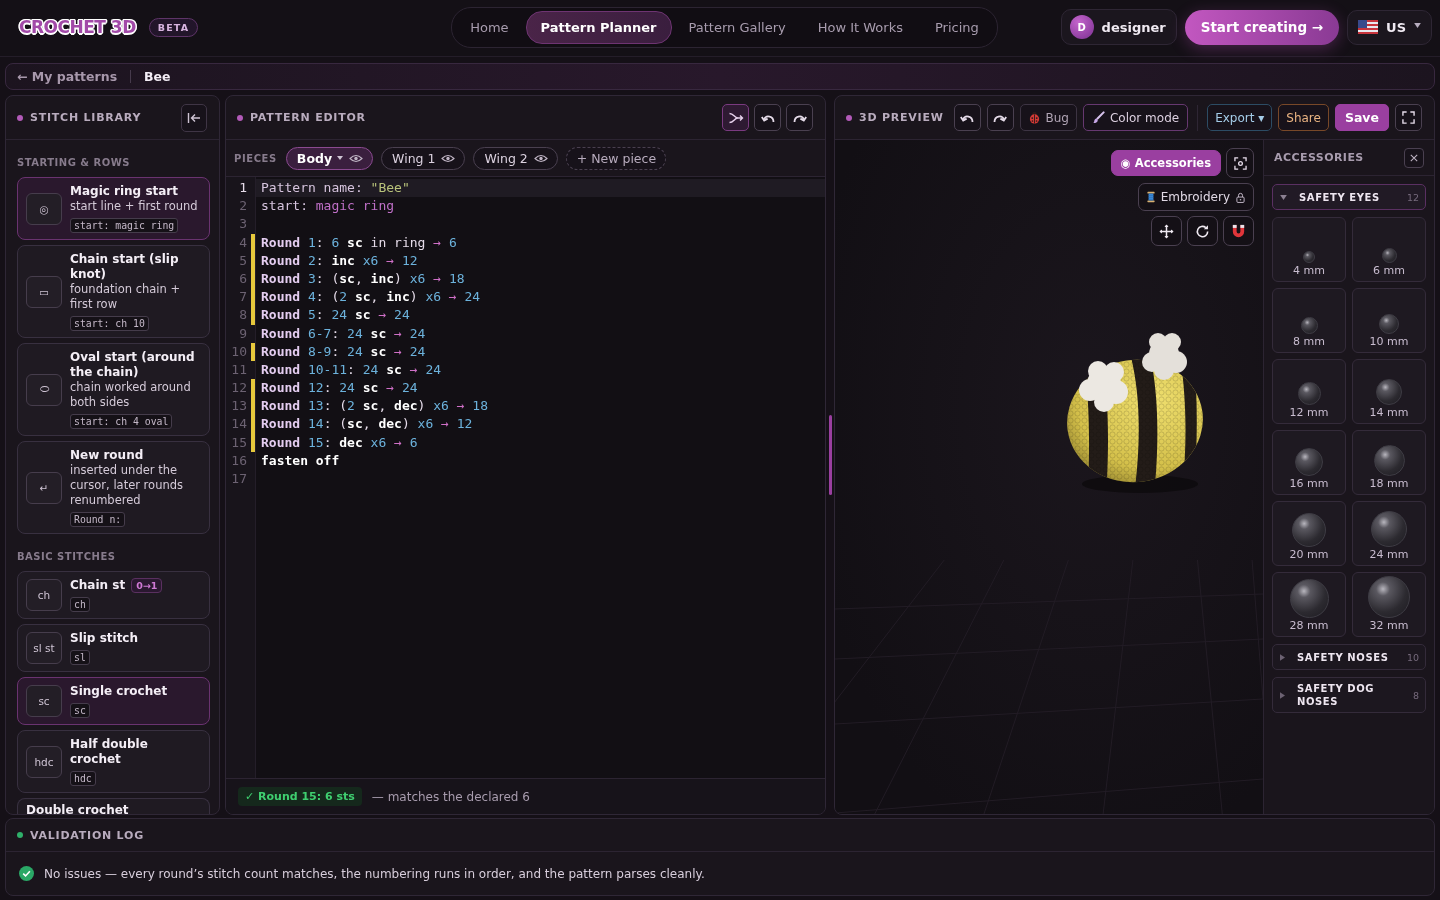 The image size is (1440, 900). I want to click on accessory-tile: 18 mm, so click(1389, 462).